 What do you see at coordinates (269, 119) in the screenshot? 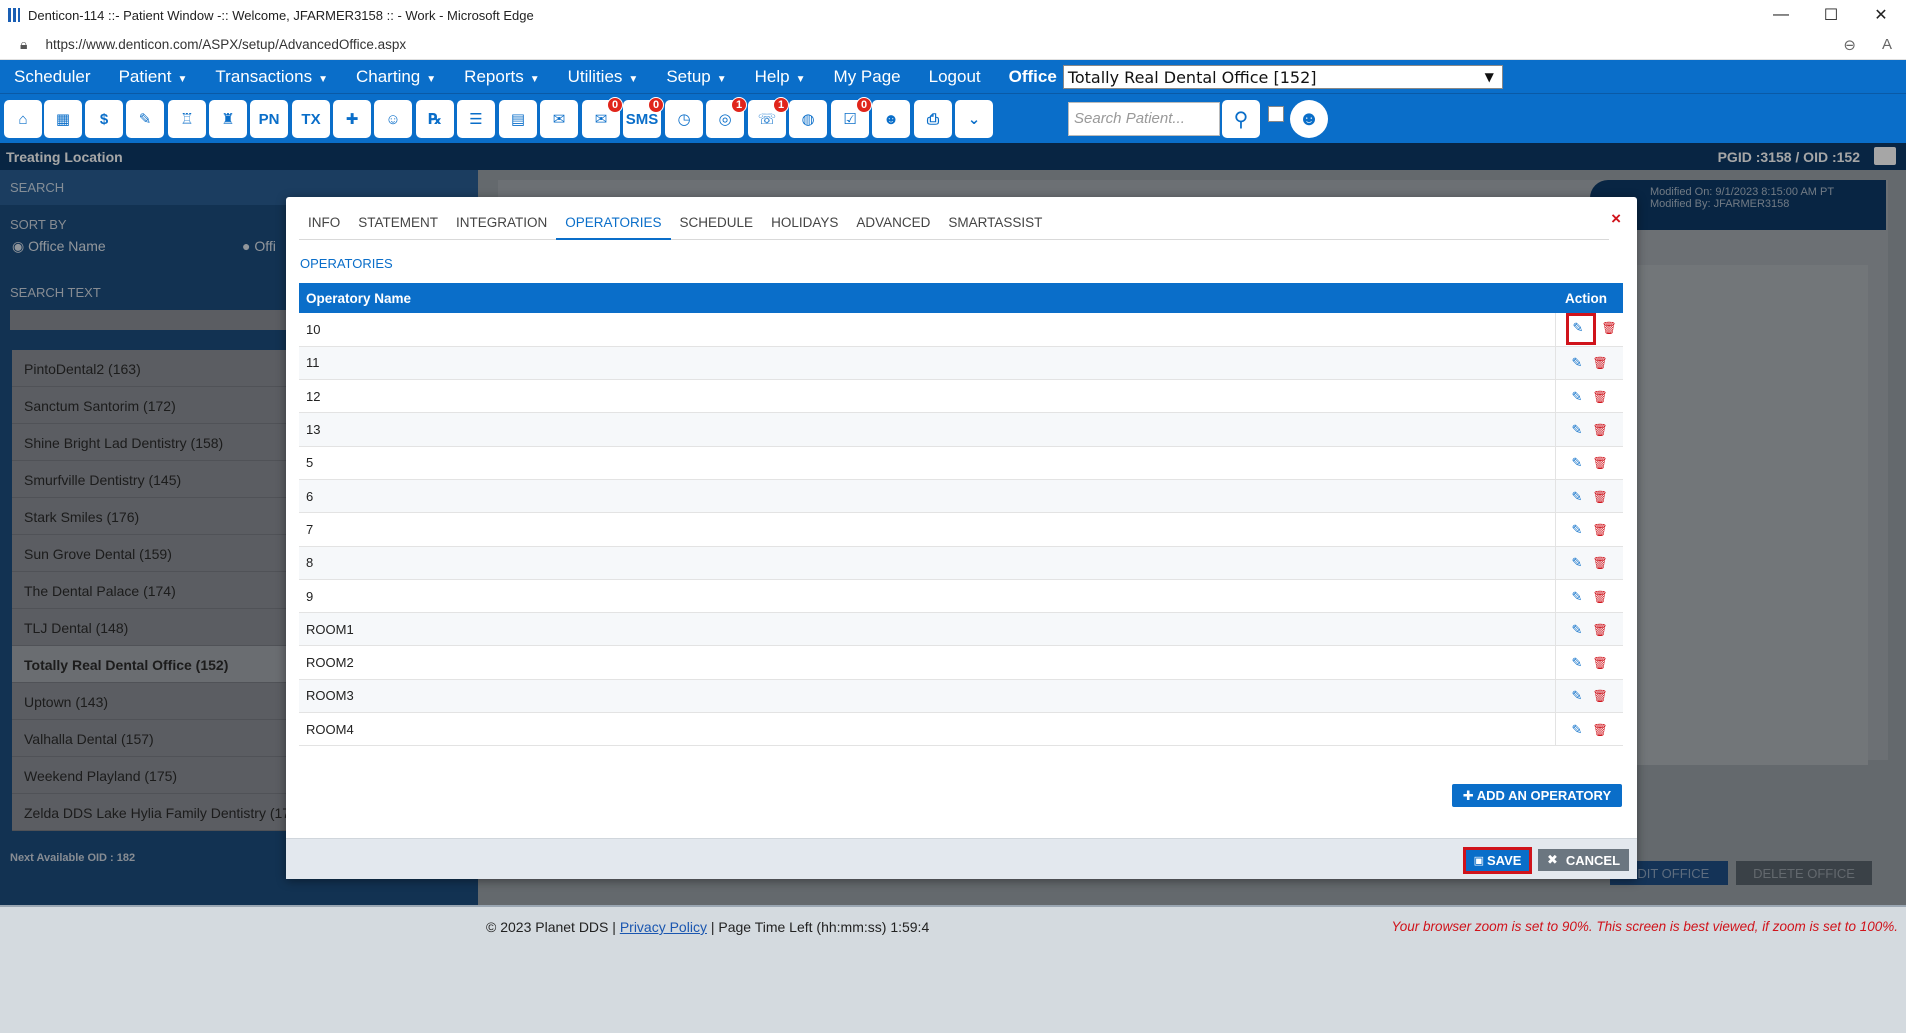
I see `progress-notes-icon: PN` at bounding box center [269, 119].